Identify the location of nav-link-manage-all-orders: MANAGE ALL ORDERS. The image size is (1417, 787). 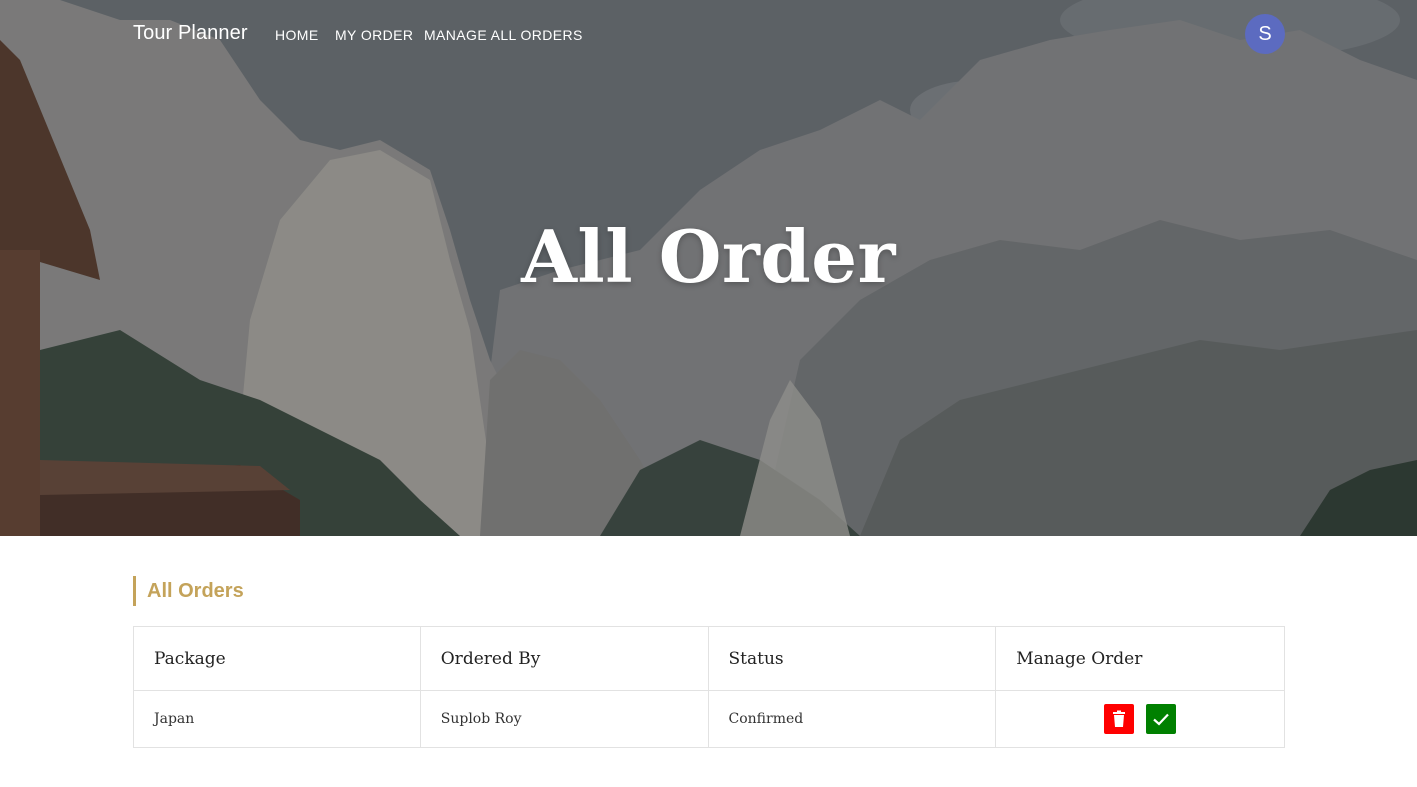
(503, 35).